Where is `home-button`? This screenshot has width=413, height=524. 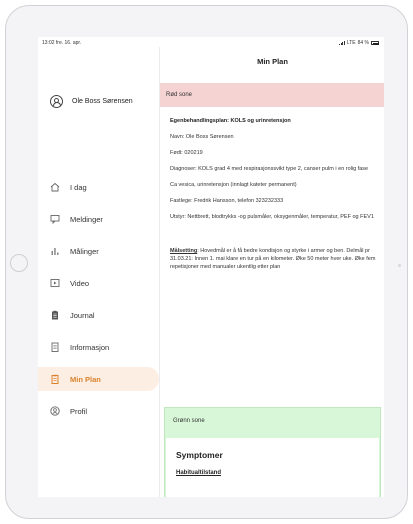
home-button is located at coordinates (19, 263).